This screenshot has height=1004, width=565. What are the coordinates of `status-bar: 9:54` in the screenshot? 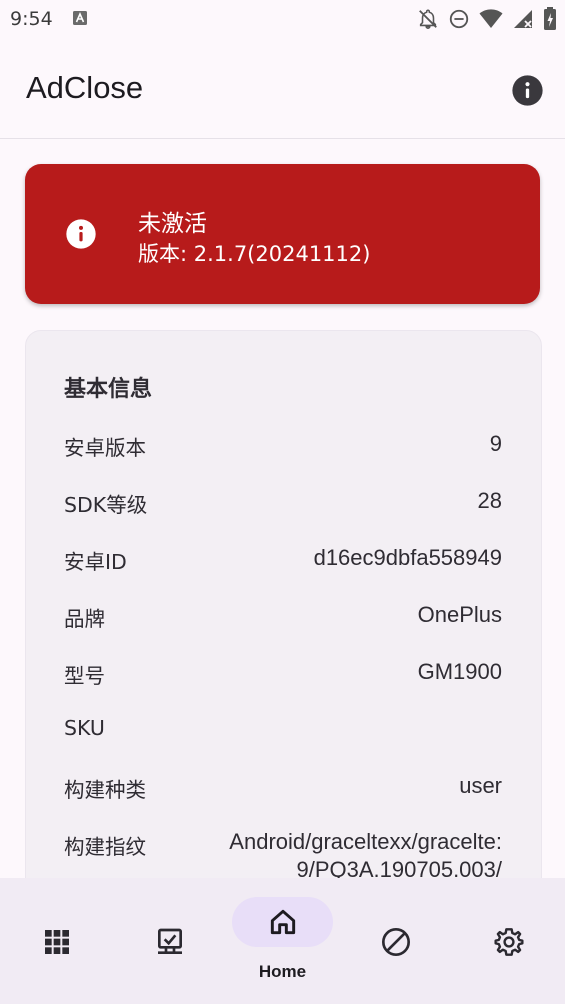 It's located at (282, 20).